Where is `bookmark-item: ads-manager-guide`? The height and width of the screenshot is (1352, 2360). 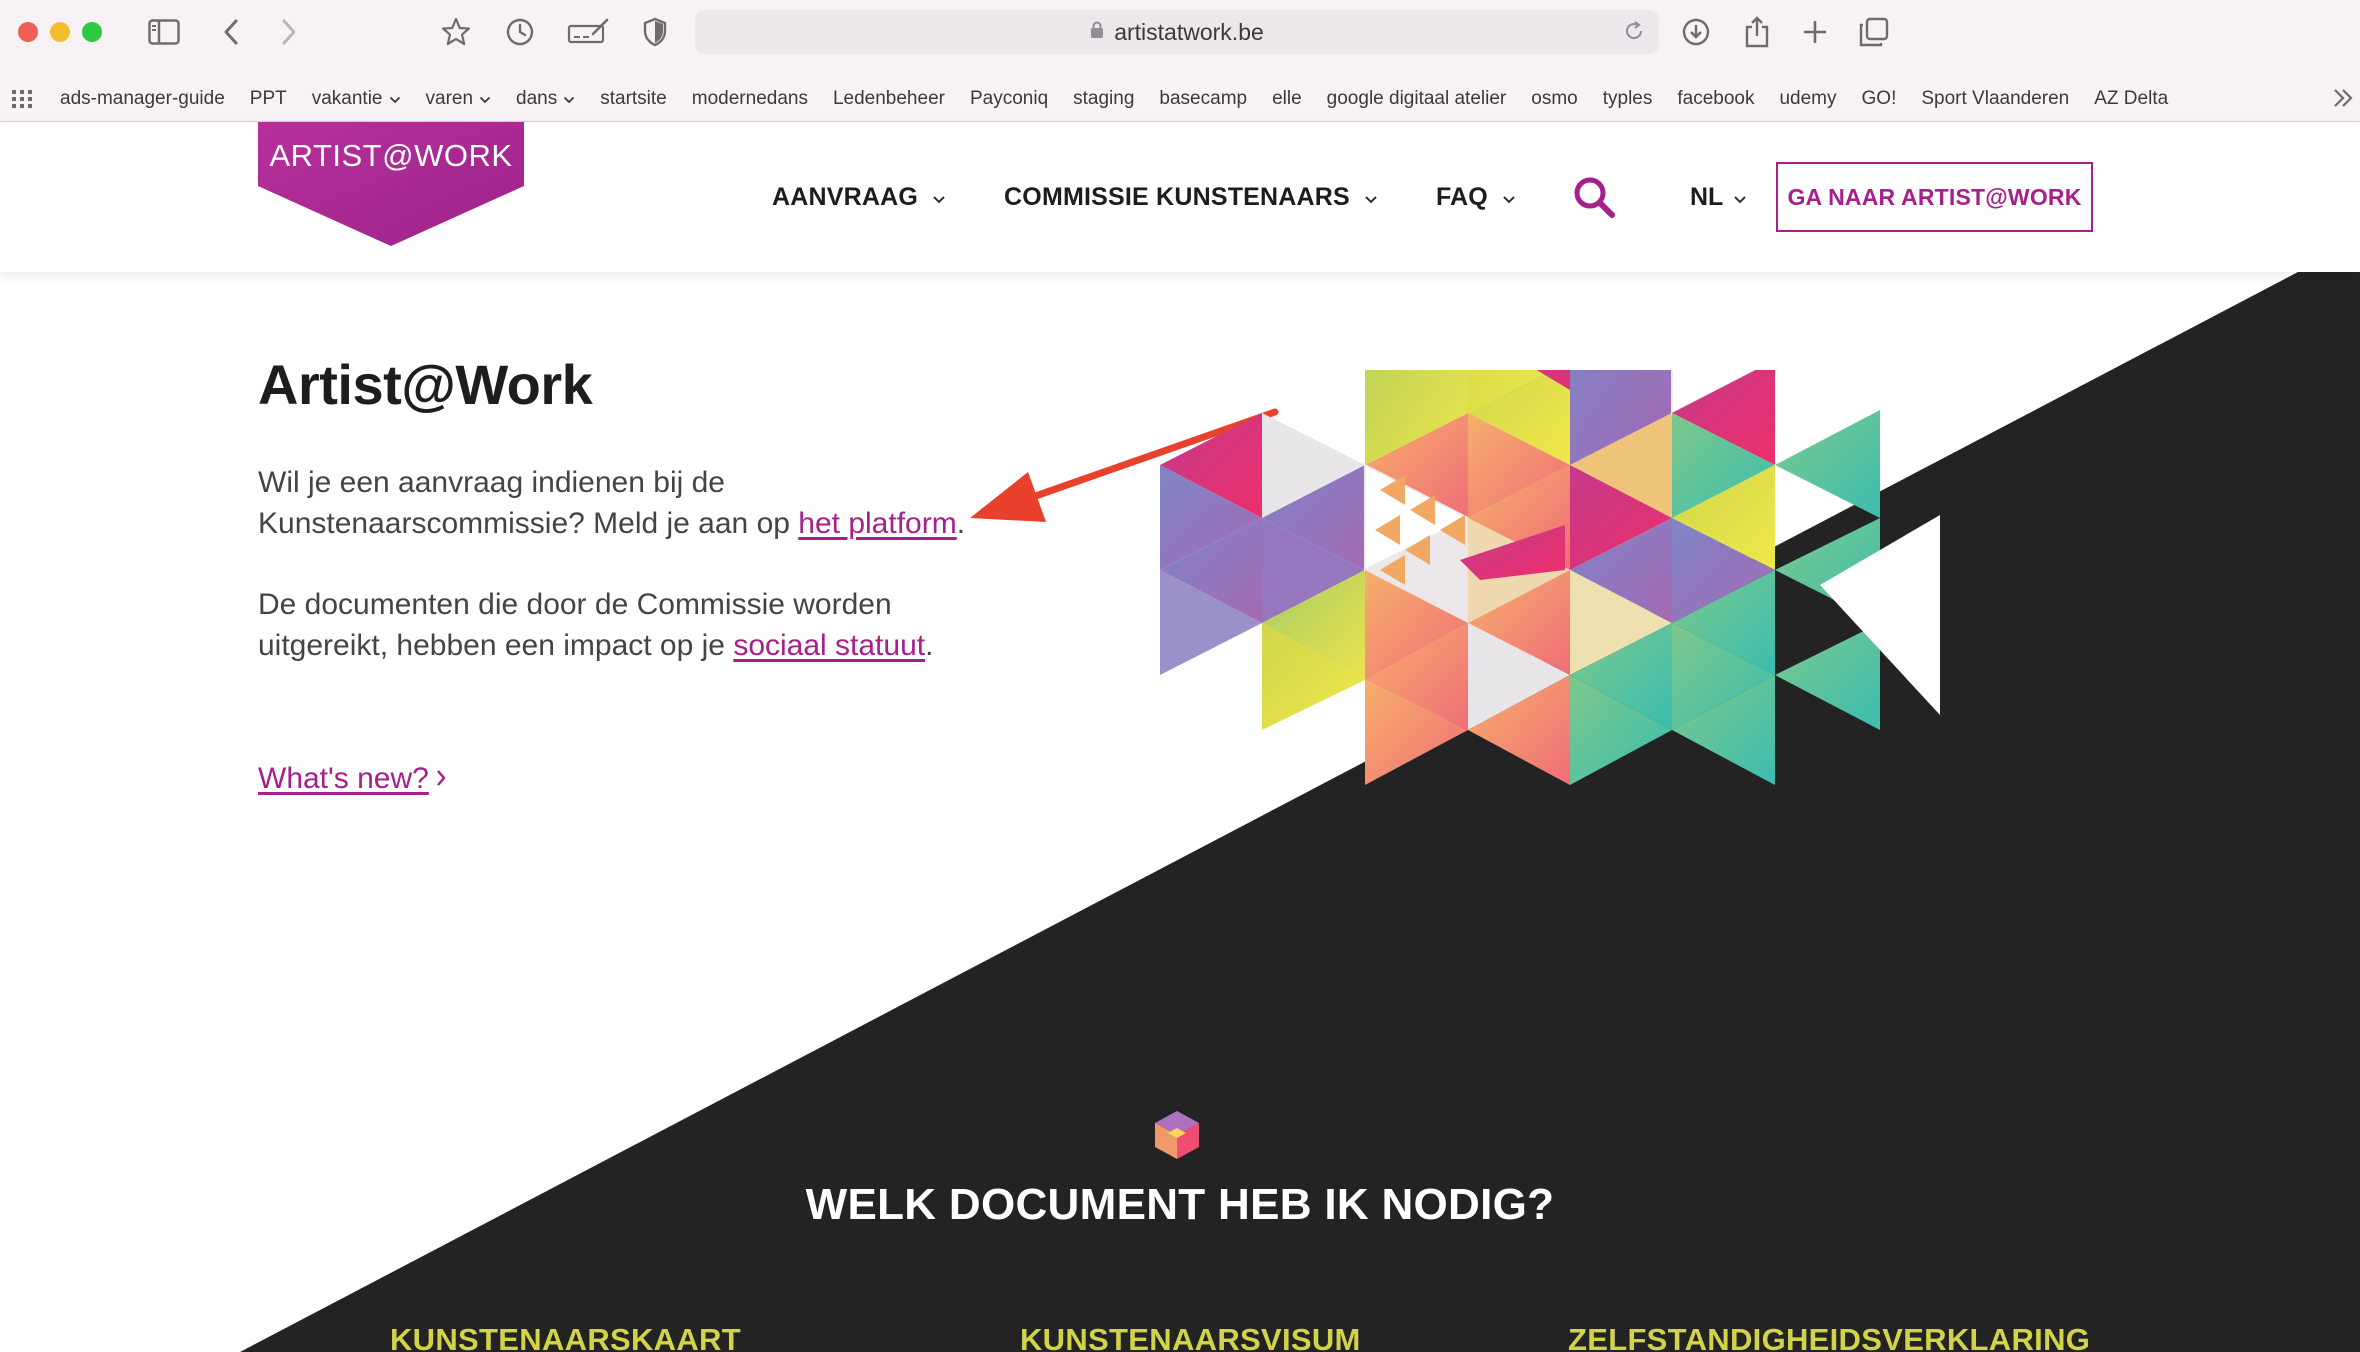 bookmark-item: ads-manager-guide is located at coordinates (142, 99).